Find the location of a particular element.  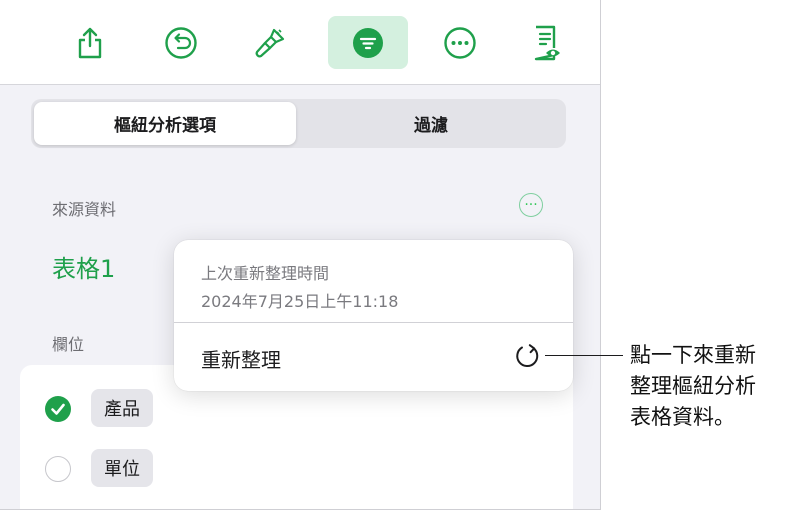

share-button is located at coordinates (90, 42).